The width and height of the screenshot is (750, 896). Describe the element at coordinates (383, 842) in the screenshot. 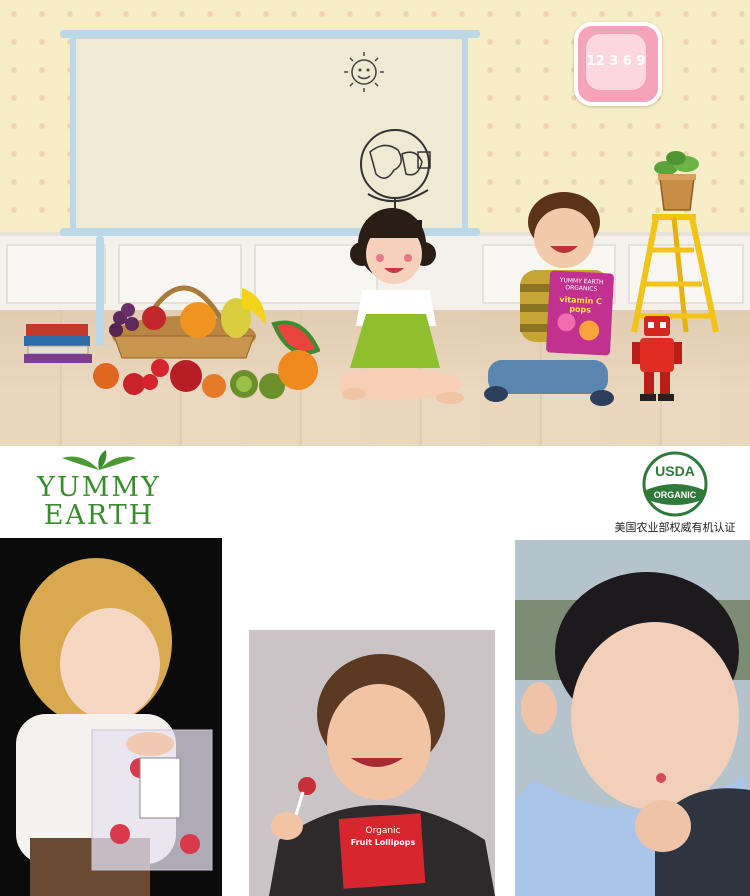

I see `bag-label-line2: Fruit Lollipops` at that location.